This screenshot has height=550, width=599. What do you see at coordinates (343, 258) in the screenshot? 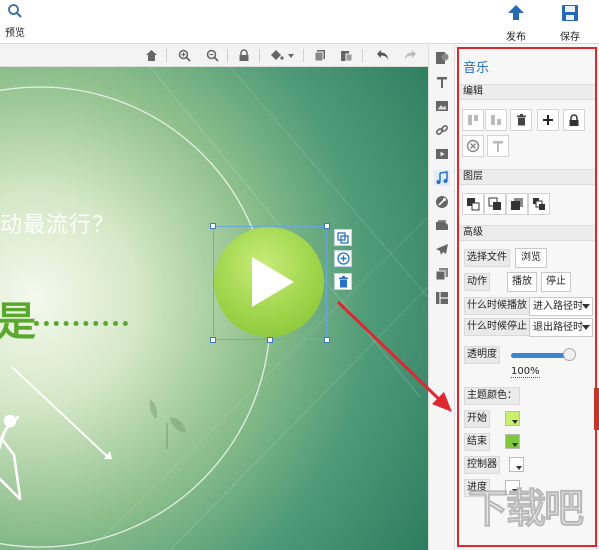
I see `add-circle-icon` at bounding box center [343, 258].